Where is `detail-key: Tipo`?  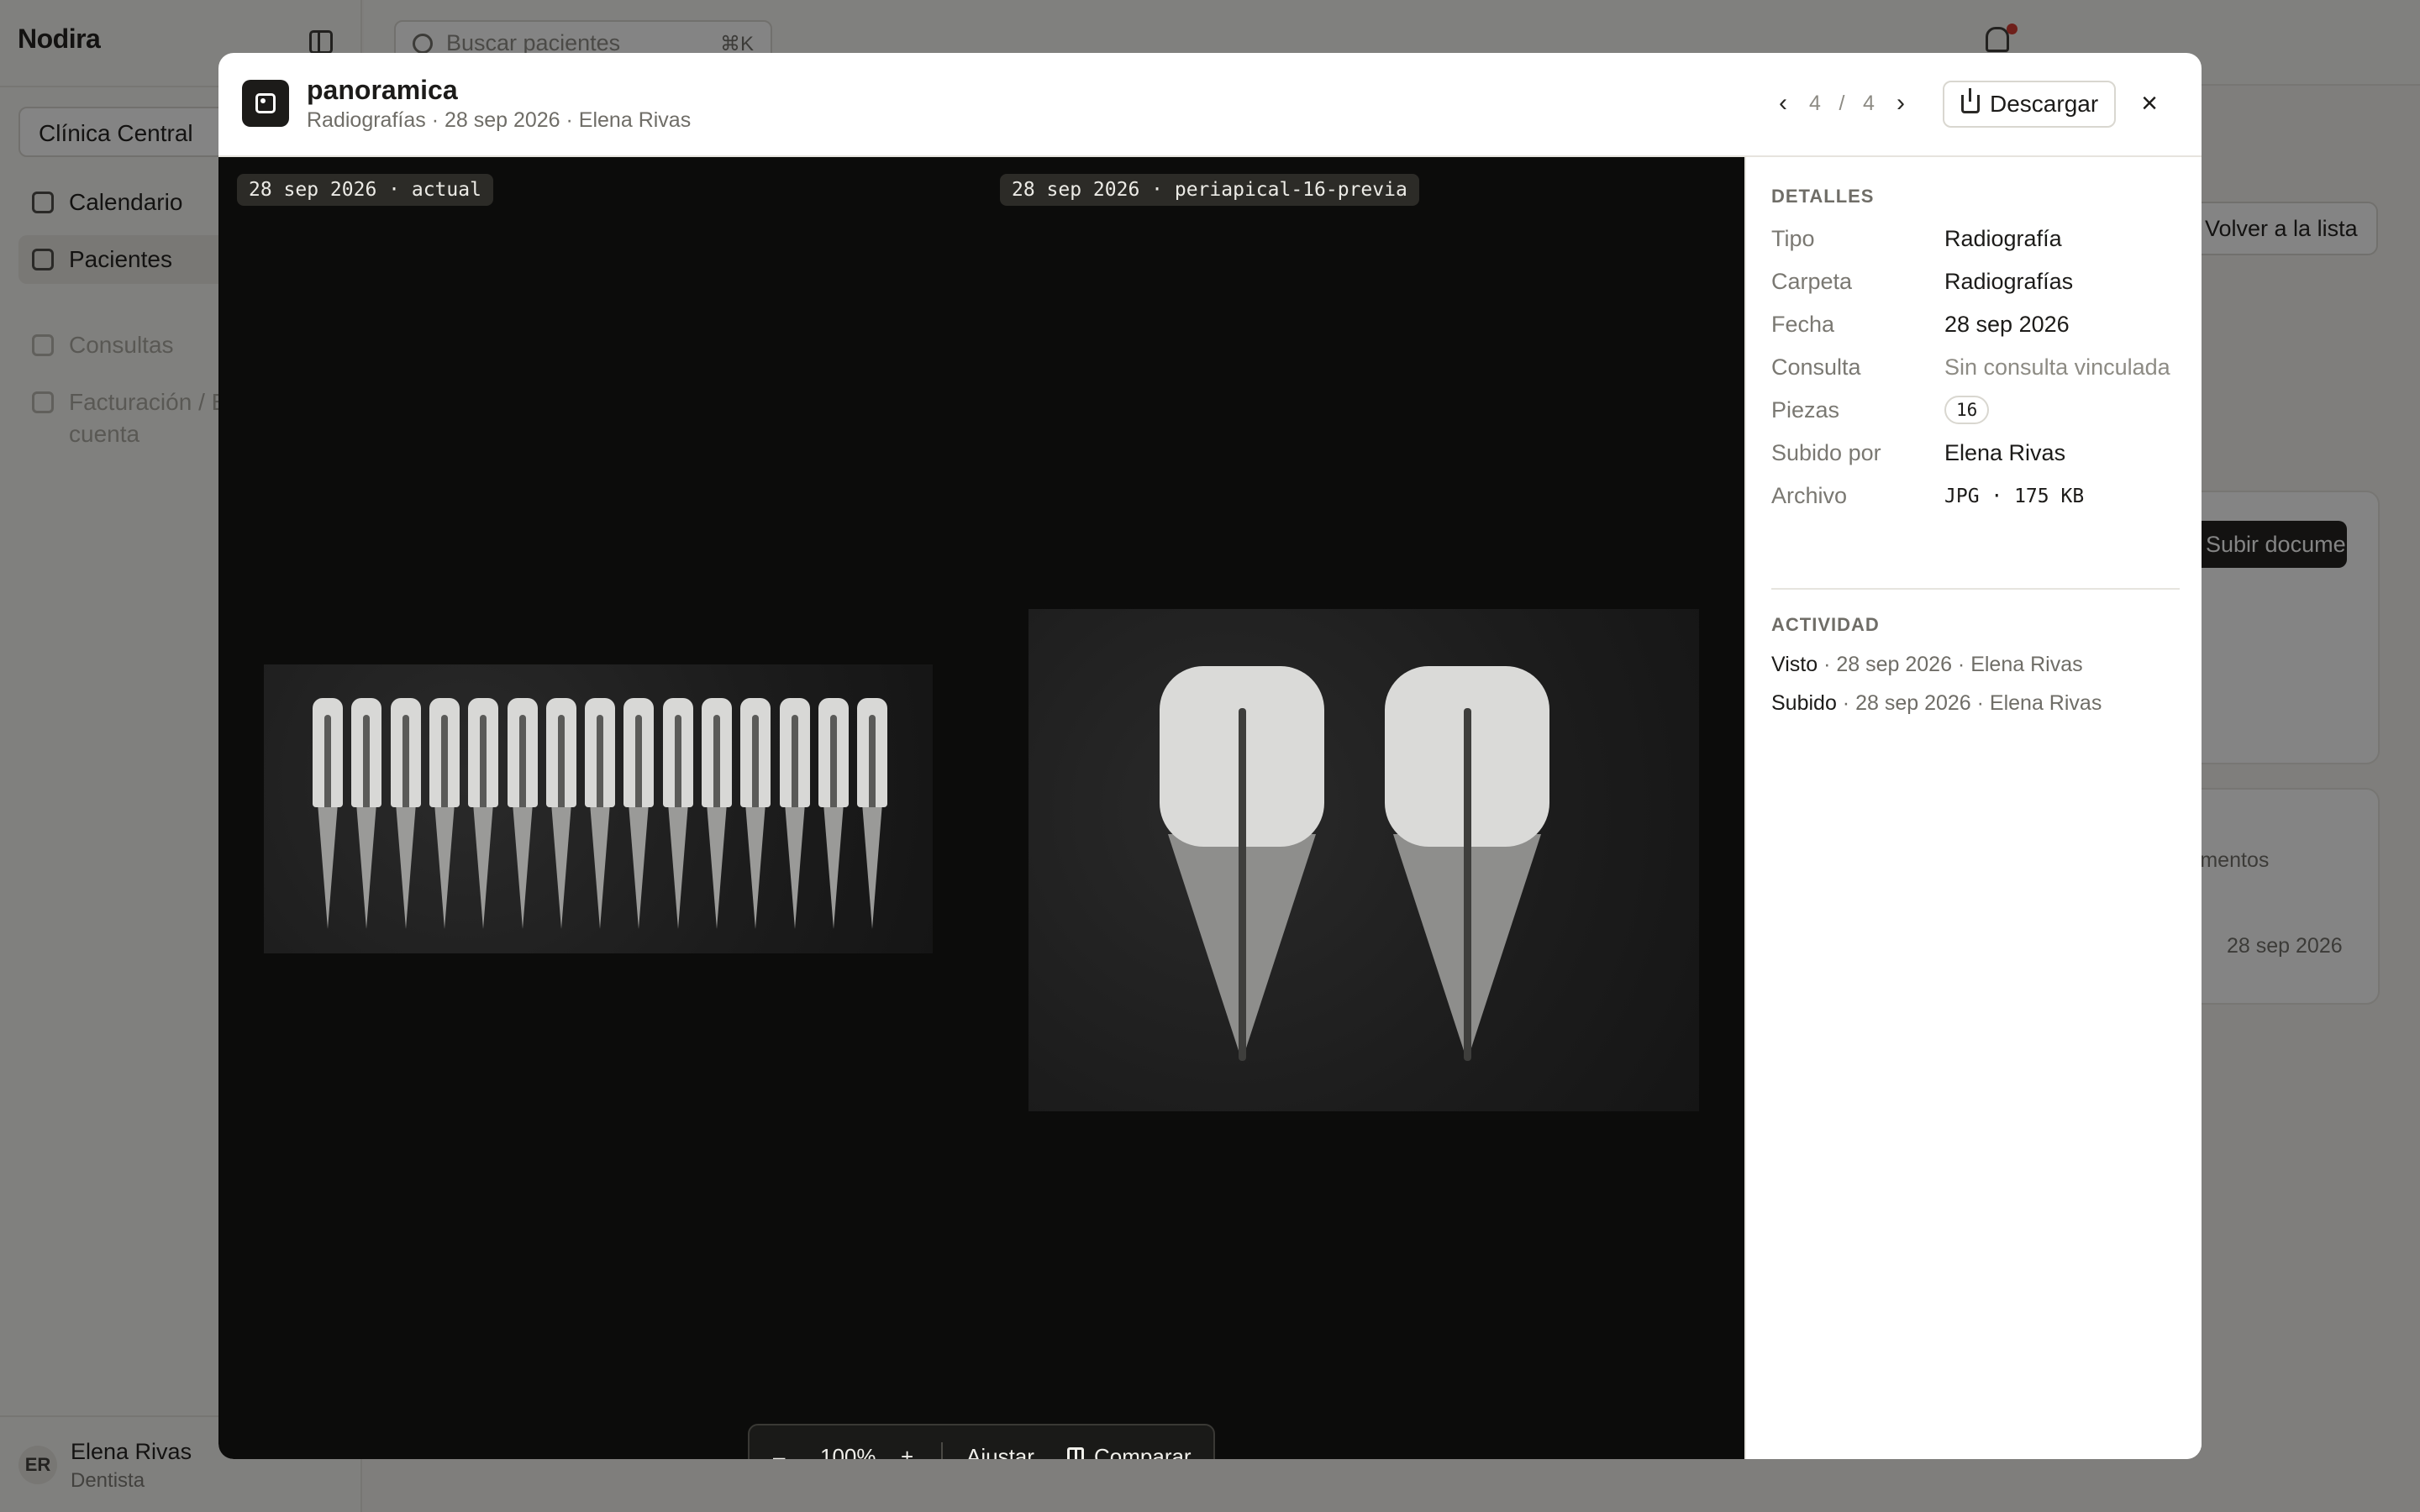 detail-key: Tipo is located at coordinates (1793, 238).